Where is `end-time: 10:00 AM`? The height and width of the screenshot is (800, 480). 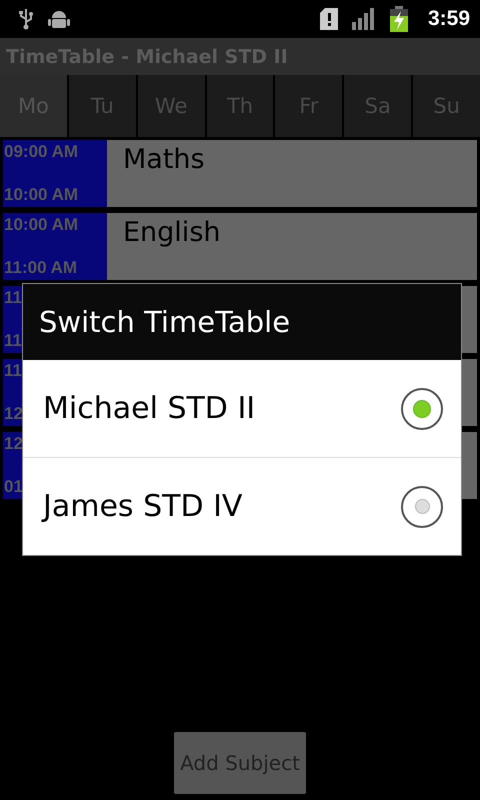
end-time: 10:00 AM is located at coordinates (42, 195).